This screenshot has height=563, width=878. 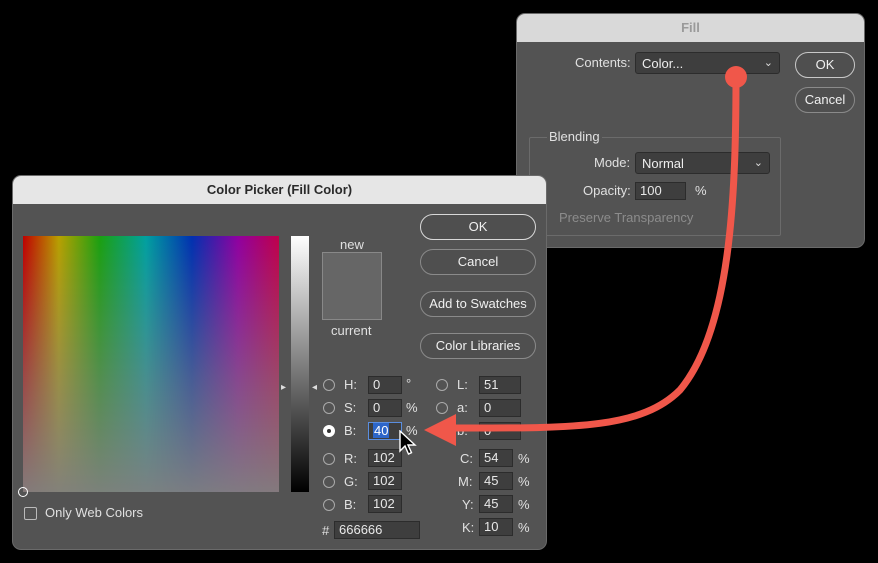 I want to click on hex-label: #, so click(x=326, y=530).